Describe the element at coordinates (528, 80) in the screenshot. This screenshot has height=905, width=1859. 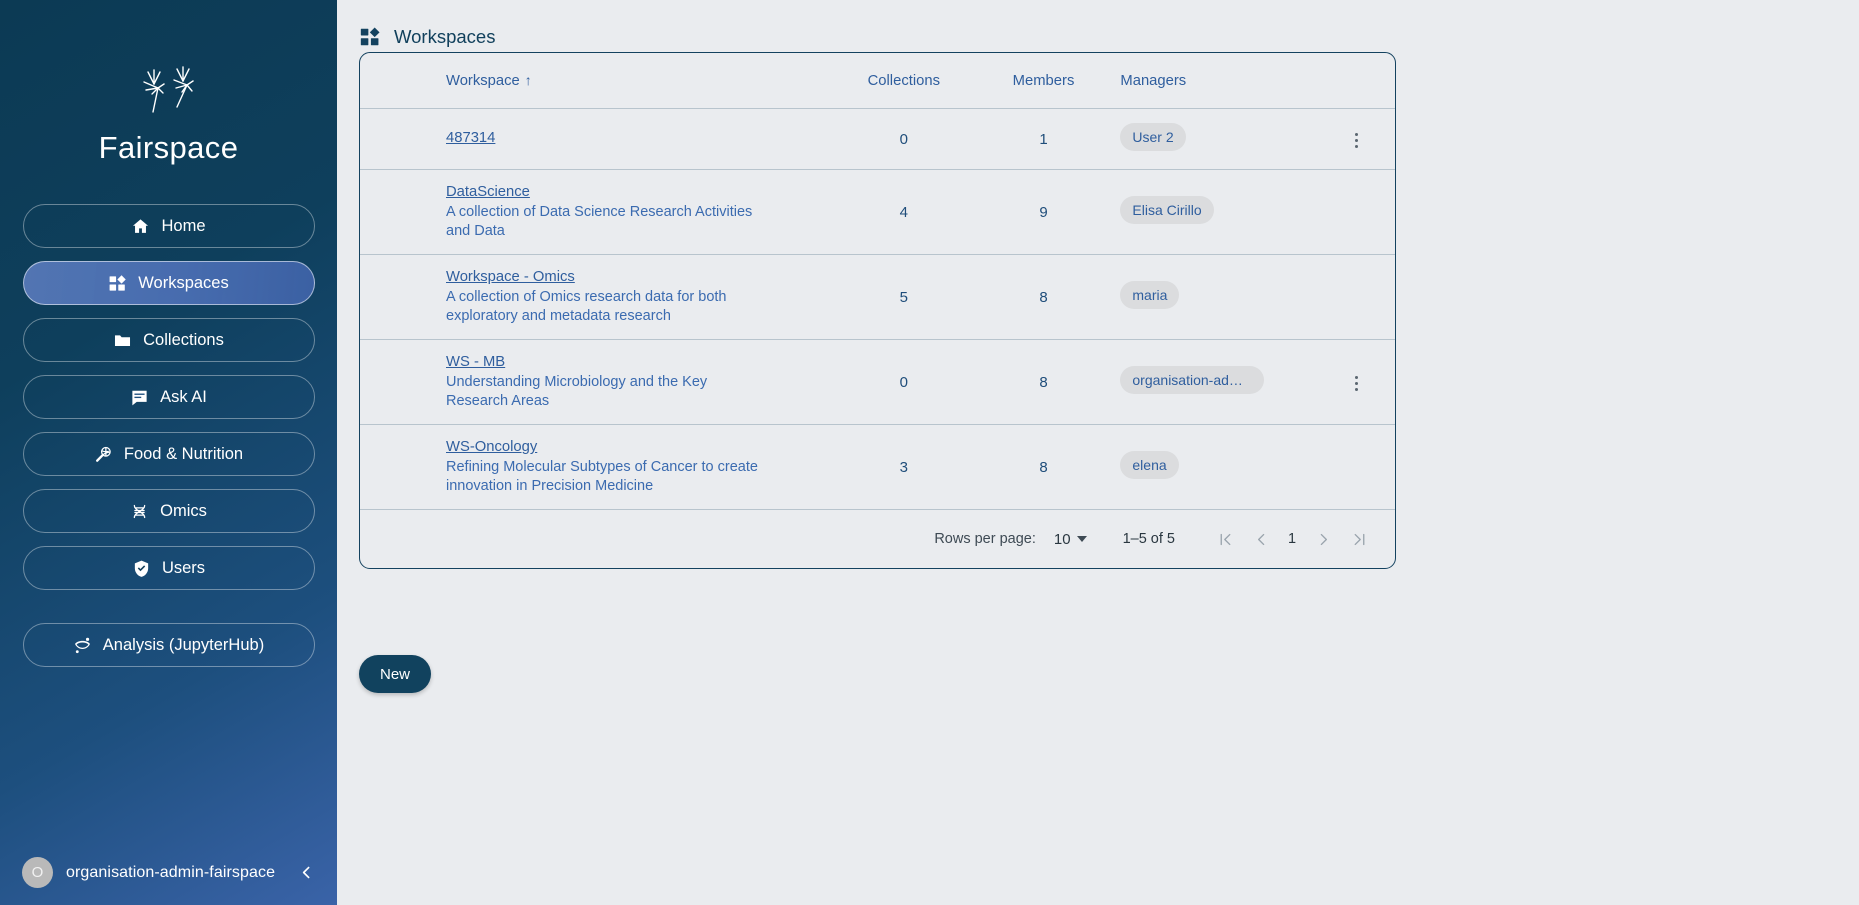
I see `sort-ascending-icon: ↑` at that location.